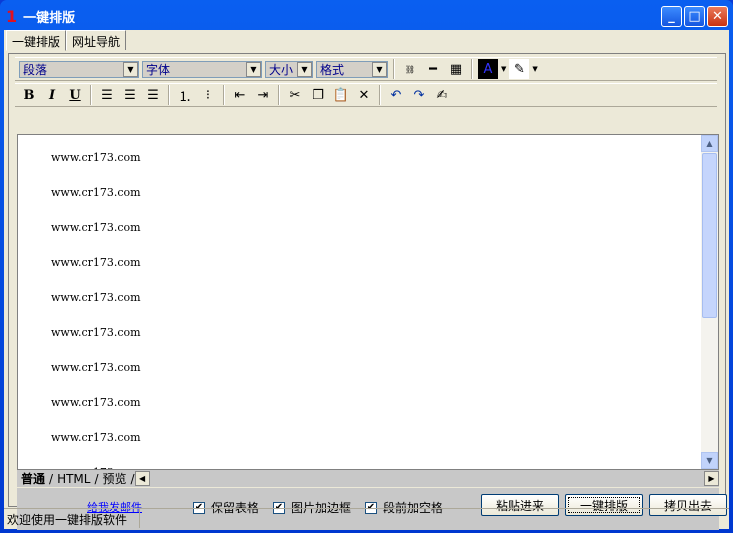 This screenshot has width=733, height=533. What do you see at coordinates (240, 95) in the screenshot?
I see `outdent-icon: ⇤` at bounding box center [240, 95].